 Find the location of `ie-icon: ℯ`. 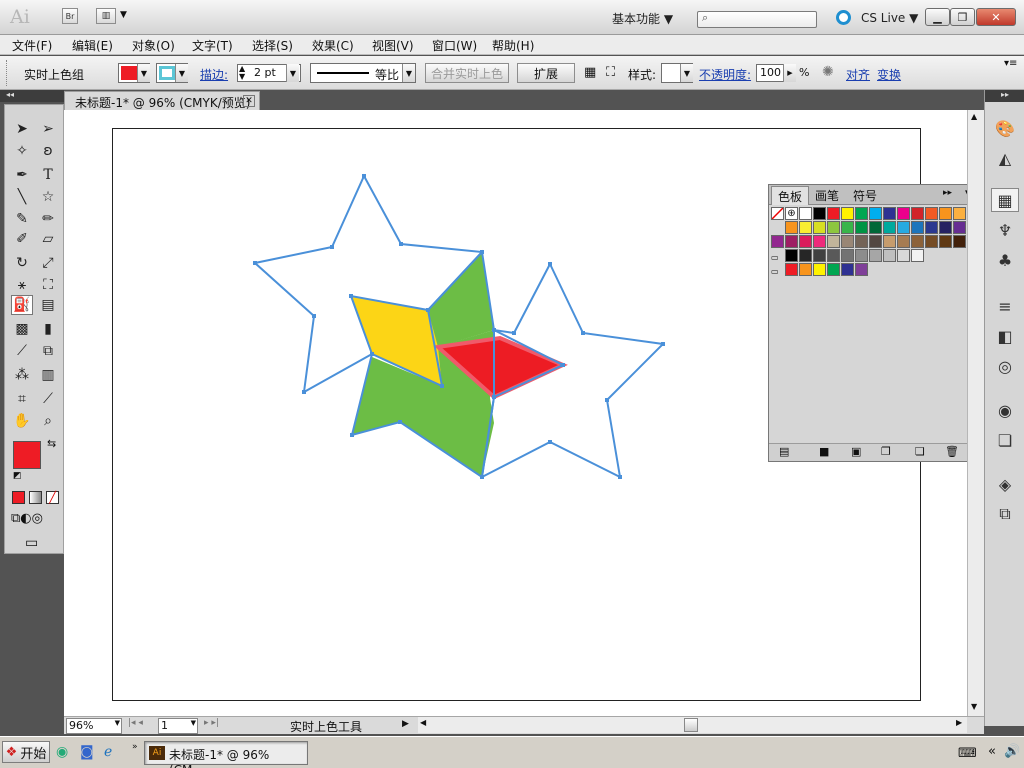

ie-icon: ℯ is located at coordinates (108, 752).